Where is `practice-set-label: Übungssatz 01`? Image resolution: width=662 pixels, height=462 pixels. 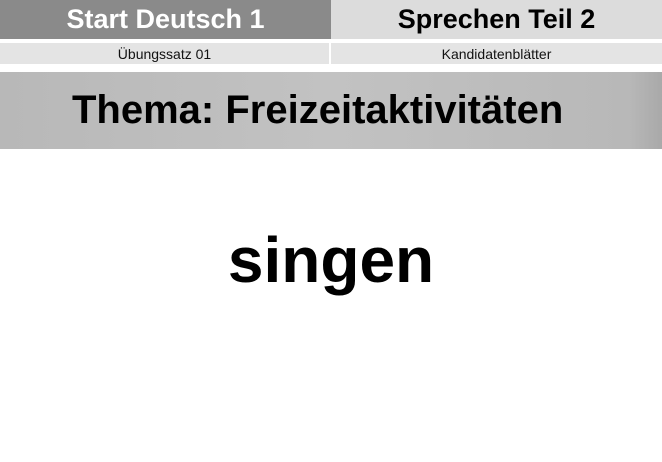
practice-set-label: Übungssatz 01 is located at coordinates (164, 53).